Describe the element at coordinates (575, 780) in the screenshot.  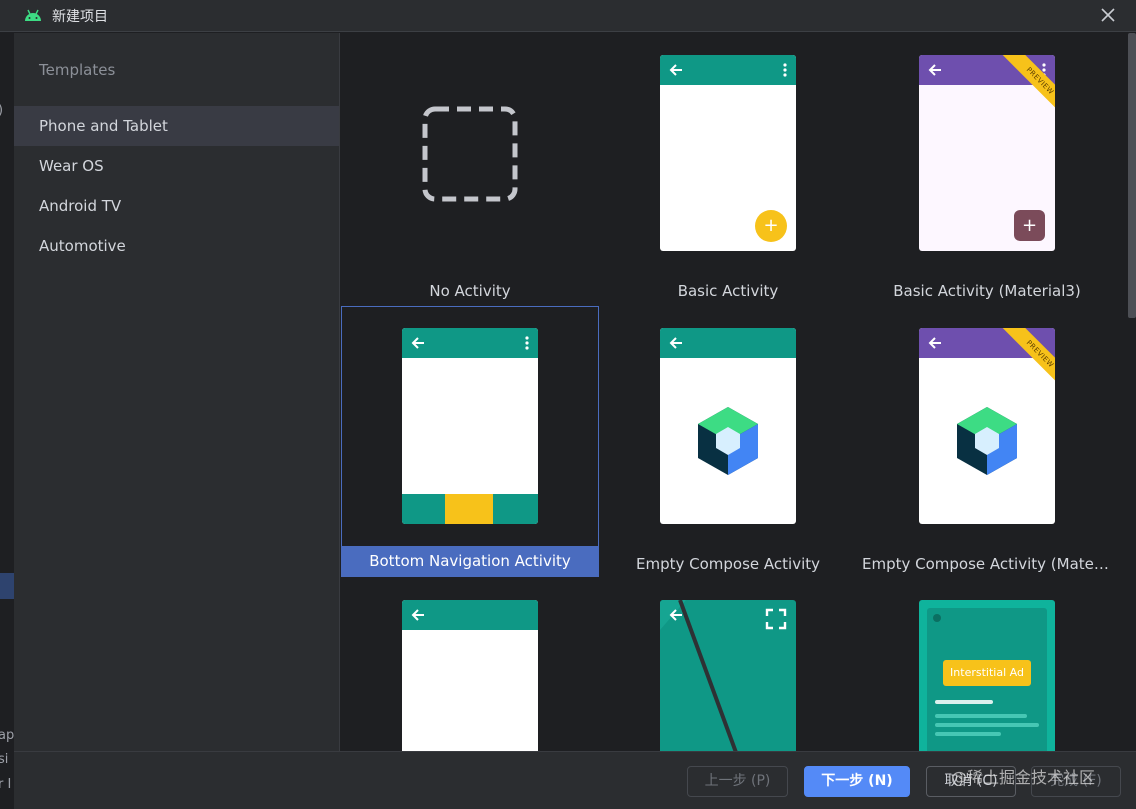
I see `dialog-footer: 上一步 (P) 下一步 (N) 取消 (C) 完成 (F) @稀土掘金技术社区` at that location.